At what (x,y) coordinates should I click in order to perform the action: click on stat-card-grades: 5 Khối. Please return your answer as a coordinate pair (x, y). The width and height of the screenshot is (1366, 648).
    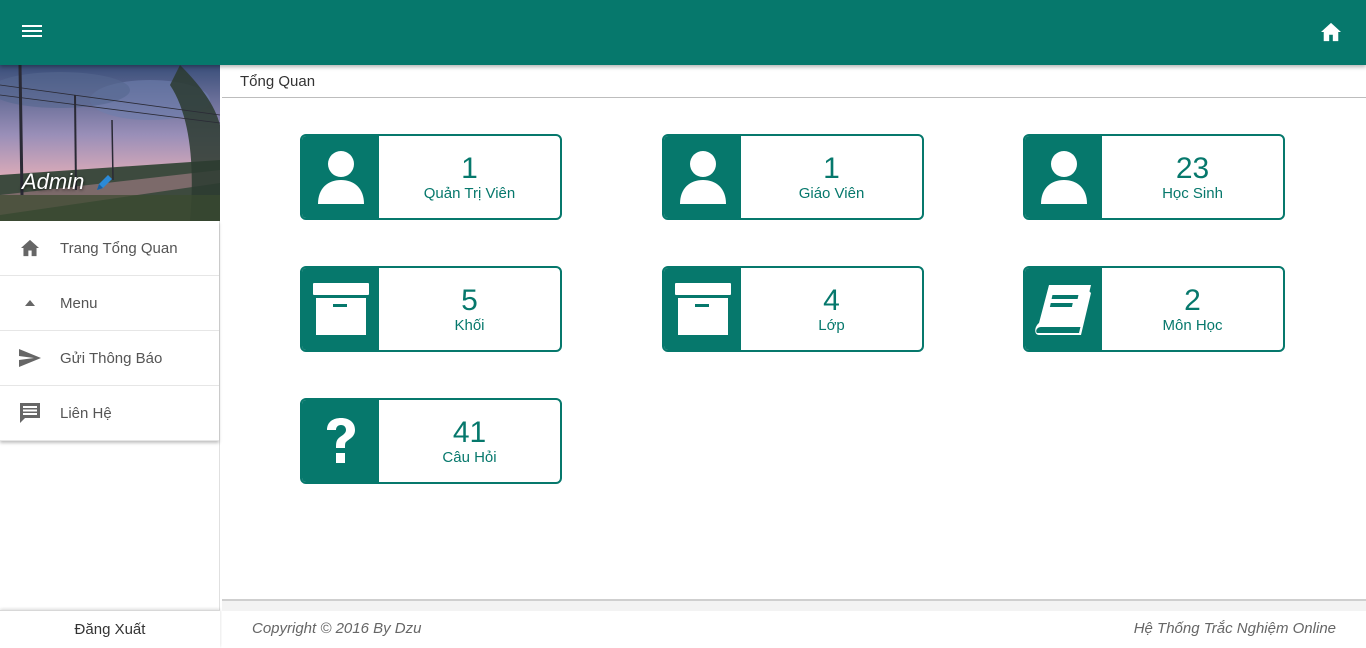
    Looking at the image, I should click on (431, 309).